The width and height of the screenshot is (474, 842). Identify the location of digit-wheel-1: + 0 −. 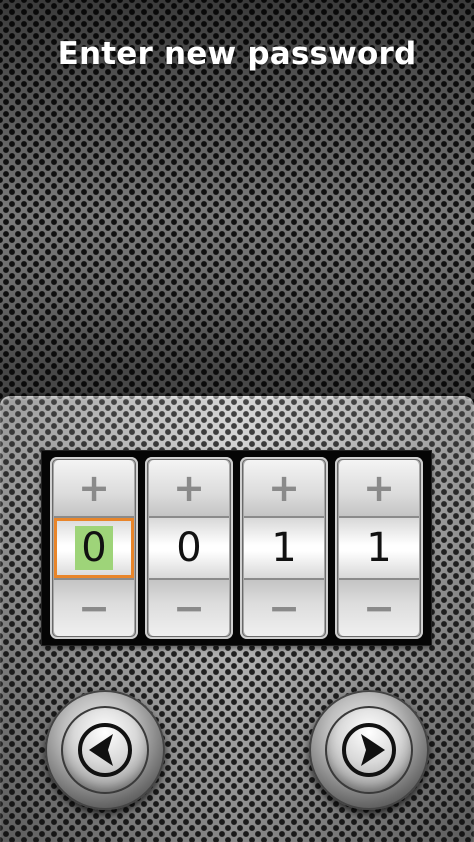
(94, 548).